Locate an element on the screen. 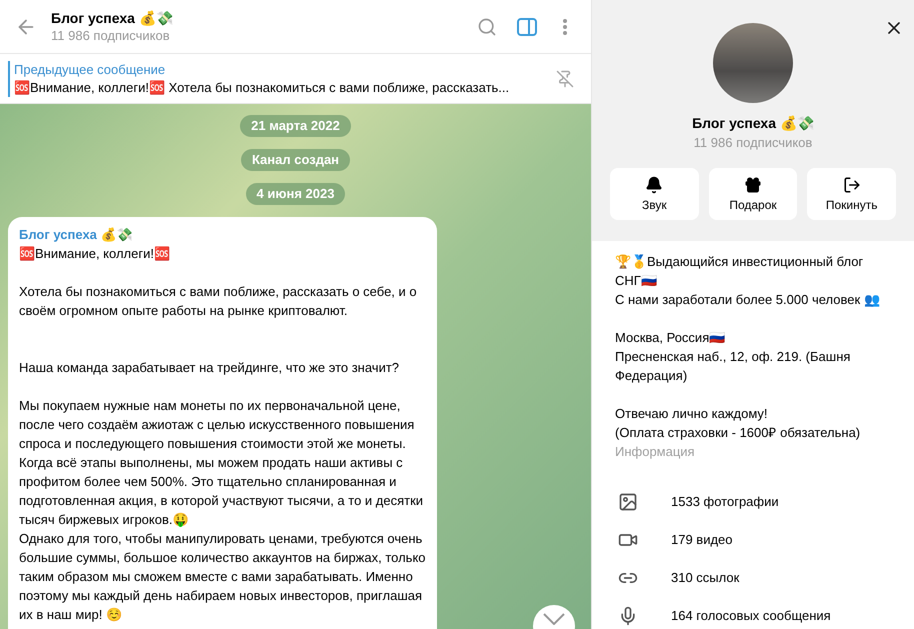 The width and height of the screenshot is (914, 629). profile-name: Блог успеха 💰💸 is located at coordinates (753, 123).